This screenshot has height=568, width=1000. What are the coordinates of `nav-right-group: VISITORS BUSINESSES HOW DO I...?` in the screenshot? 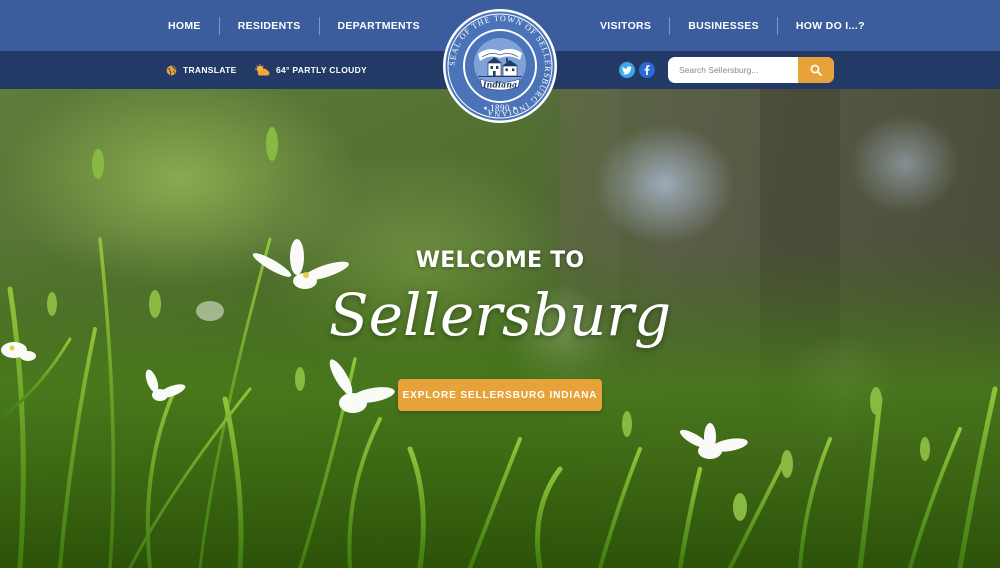 It's located at (732, 25).